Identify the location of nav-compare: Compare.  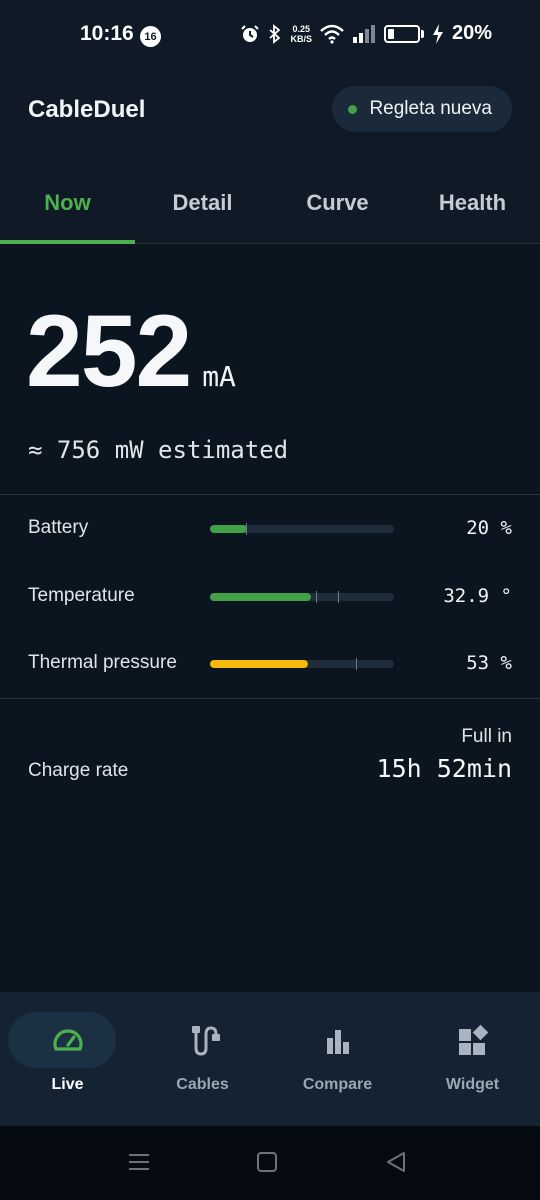
(337, 1060).